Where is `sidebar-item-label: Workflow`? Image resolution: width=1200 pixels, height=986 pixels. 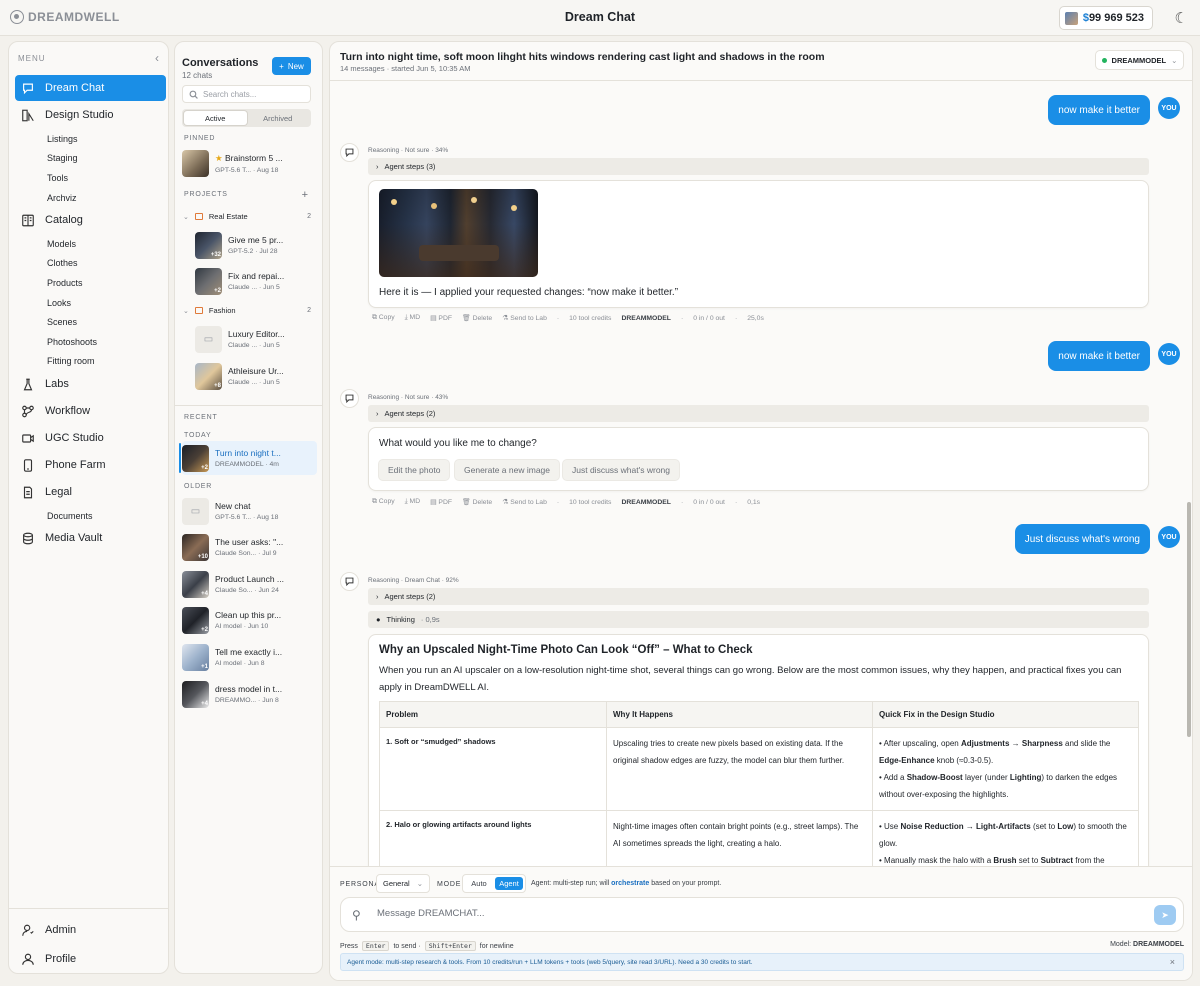
sidebar-item-label: Workflow is located at coordinates (68, 411).